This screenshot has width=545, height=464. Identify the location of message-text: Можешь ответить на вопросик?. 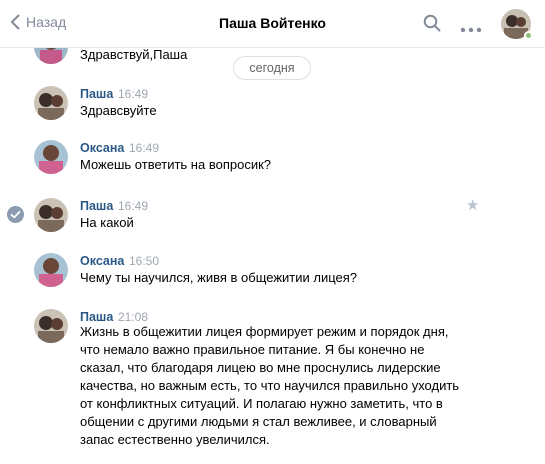
(176, 164).